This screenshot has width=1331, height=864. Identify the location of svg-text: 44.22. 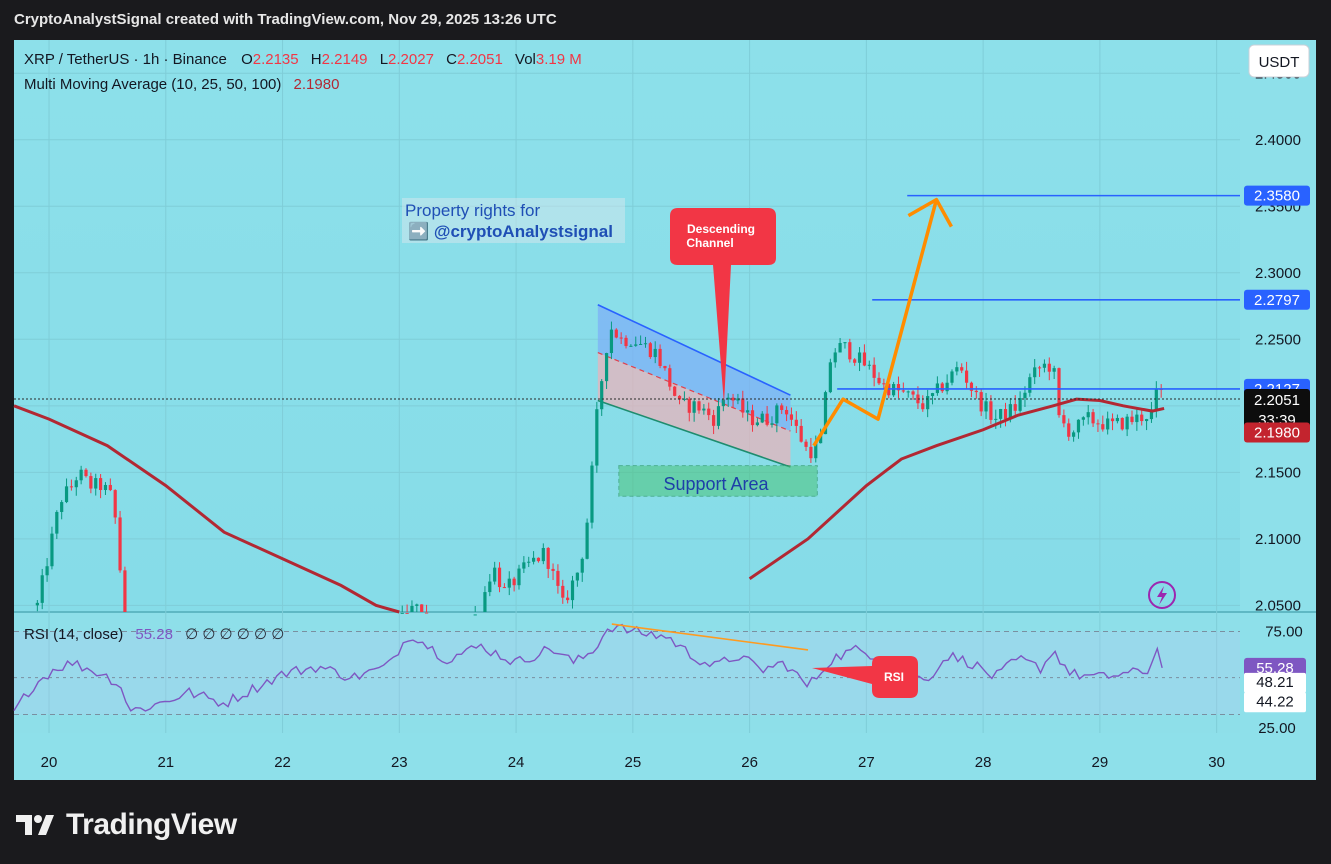
(1275, 701).